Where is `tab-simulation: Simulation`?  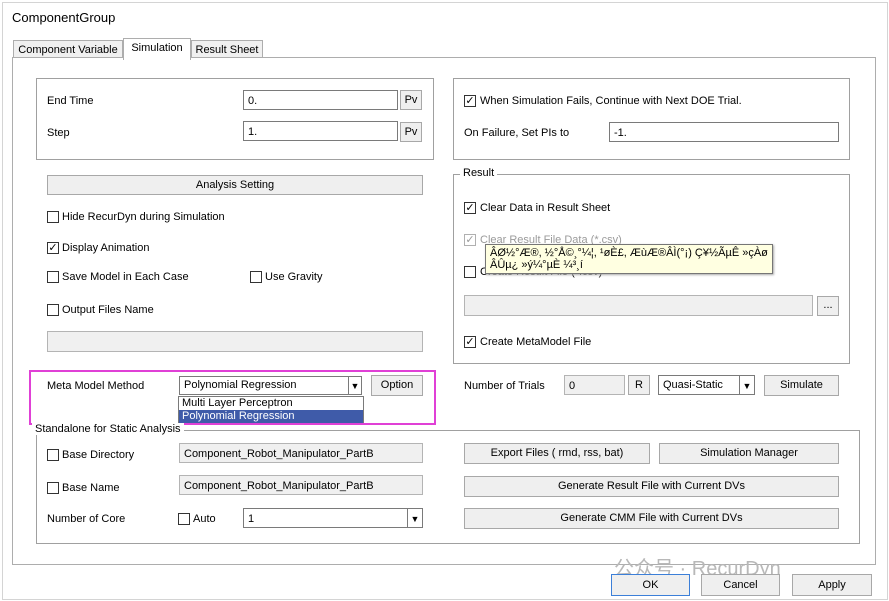 tab-simulation: Simulation is located at coordinates (157, 49).